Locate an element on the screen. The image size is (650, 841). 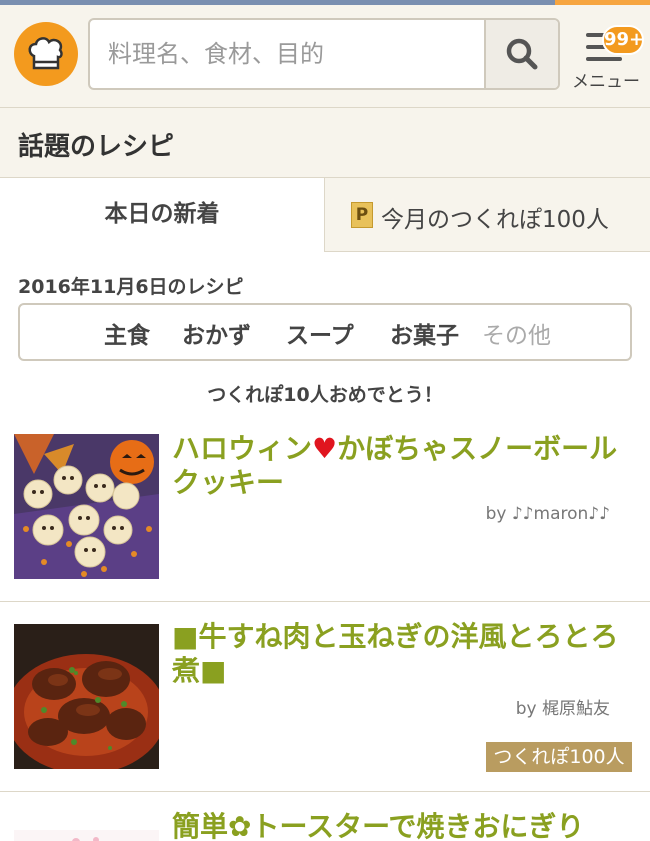
menu-label: メニュー is located at coordinates (606, 82).